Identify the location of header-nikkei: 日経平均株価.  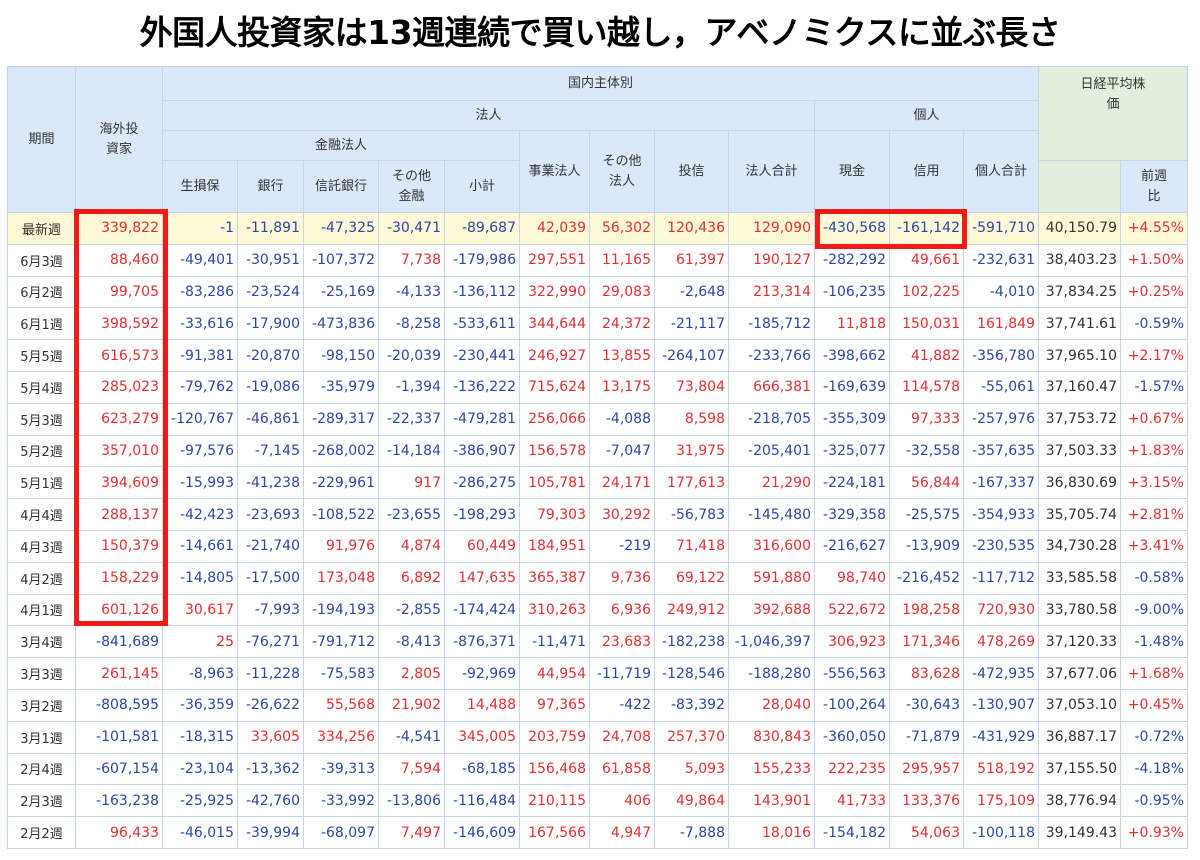
(1113, 113).